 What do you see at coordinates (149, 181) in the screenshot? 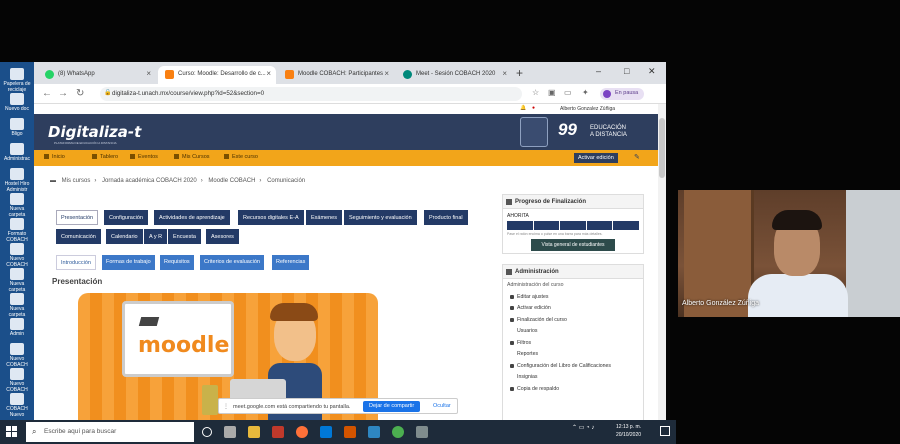
I see `breadcrumb-item: Jornada académica COBACH 2020` at bounding box center [149, 181].